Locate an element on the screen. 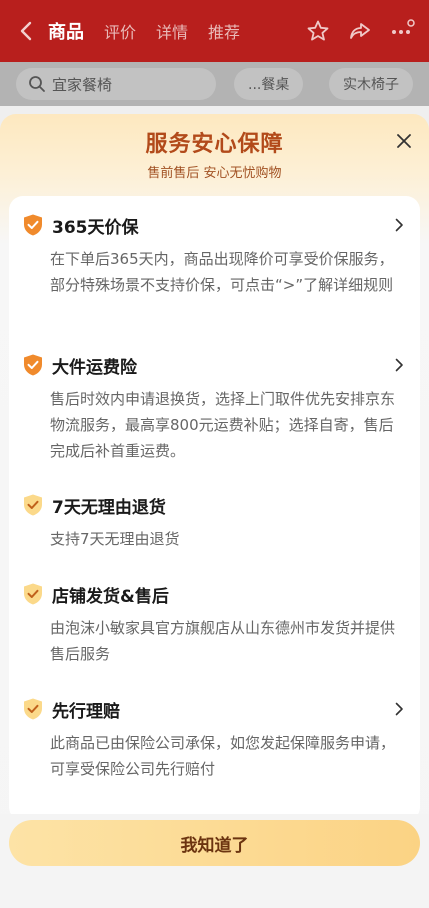 This screenshot has width=429, height=908. guarantee-item-store-shipping: 店铺发货&售后 由泡沫小敏家具官方旗舰店从山东德州市发货并提供售后服务 is located at coordinates (214, 624).